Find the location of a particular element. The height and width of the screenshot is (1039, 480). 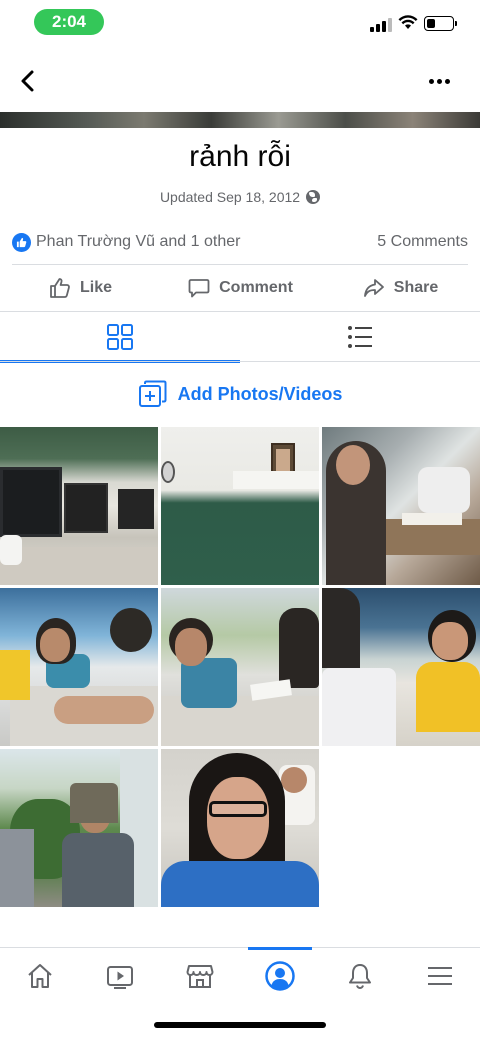

liked-by-text: Phan Trường Vũ and 1 other is located at coordinates (138, 241).